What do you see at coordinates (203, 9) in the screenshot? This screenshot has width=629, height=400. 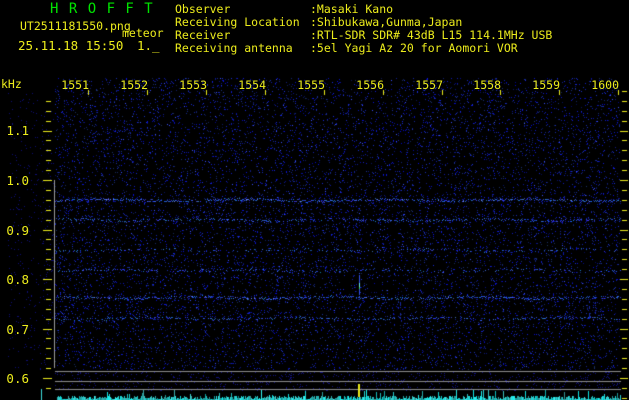 I see `info-label-observer: Observer` at bounding box center [203, 9].